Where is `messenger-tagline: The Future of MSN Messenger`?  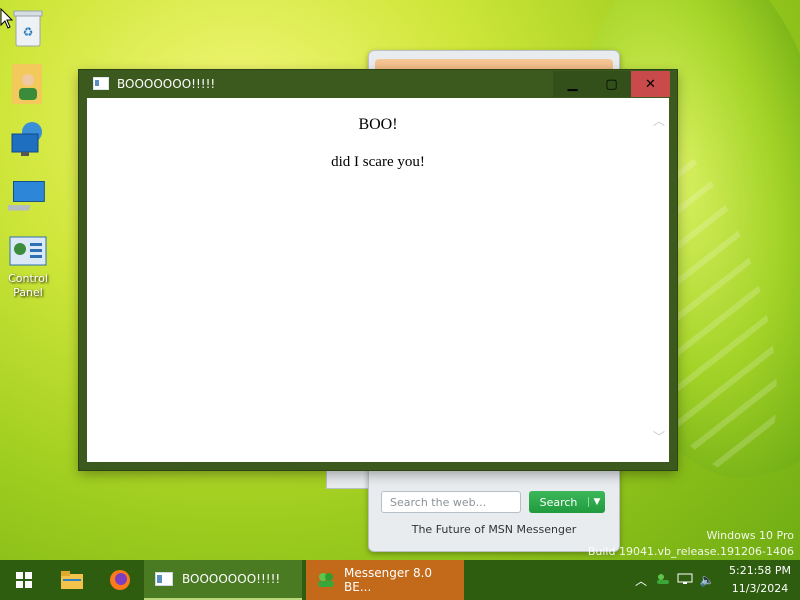
messenger-tagline: The Future of MSN Messenger is located at coordinates (494, 529).